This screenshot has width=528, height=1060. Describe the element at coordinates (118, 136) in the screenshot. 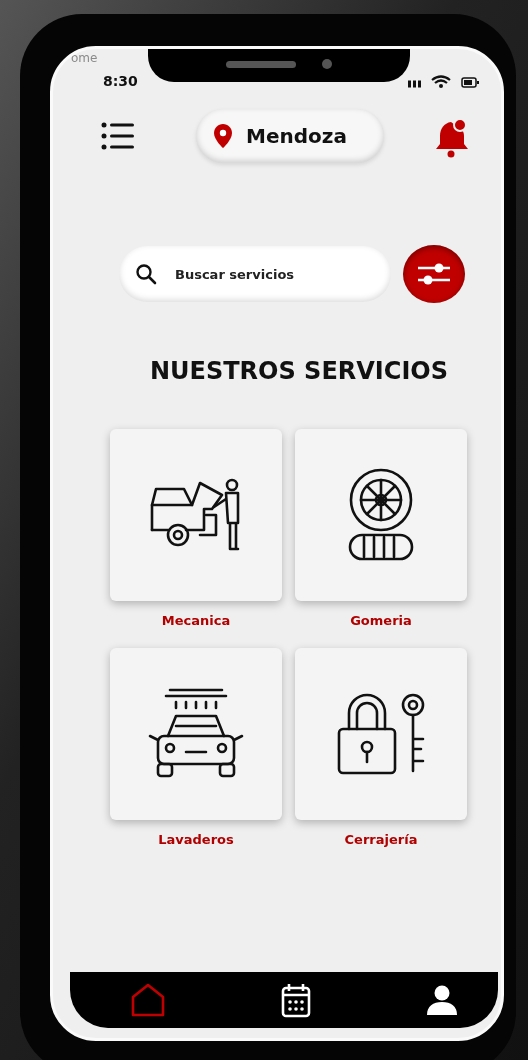

I see `menu-icon` at that location.